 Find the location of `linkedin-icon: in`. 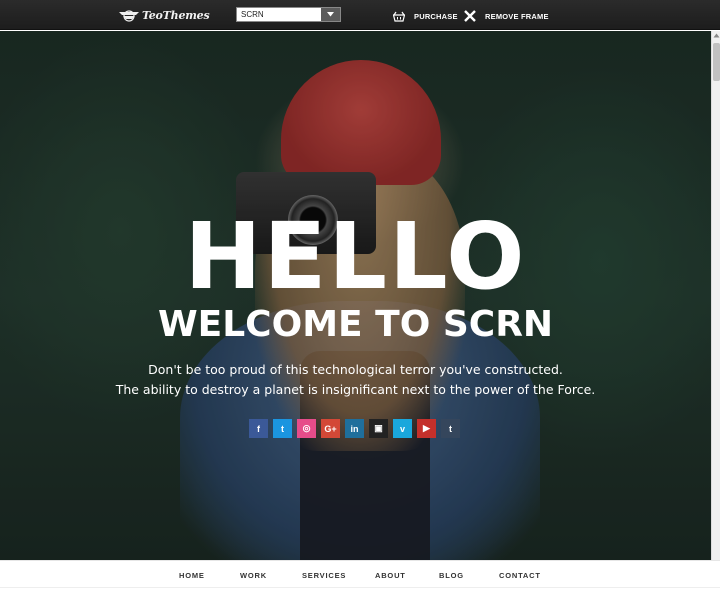

linkedin-icon: in is located at coordinates (354, 428).